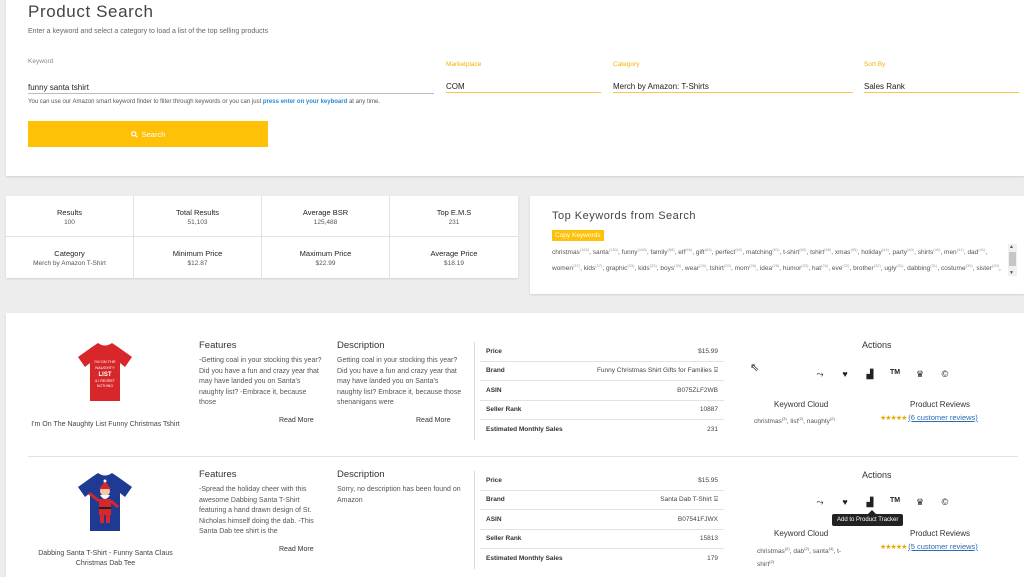 The width and height of the screenshot is (1024, 577). Describe the element at coordinates (1011, 273) in the screenshot. I see `scroll-down-icon: ▼` at that location.